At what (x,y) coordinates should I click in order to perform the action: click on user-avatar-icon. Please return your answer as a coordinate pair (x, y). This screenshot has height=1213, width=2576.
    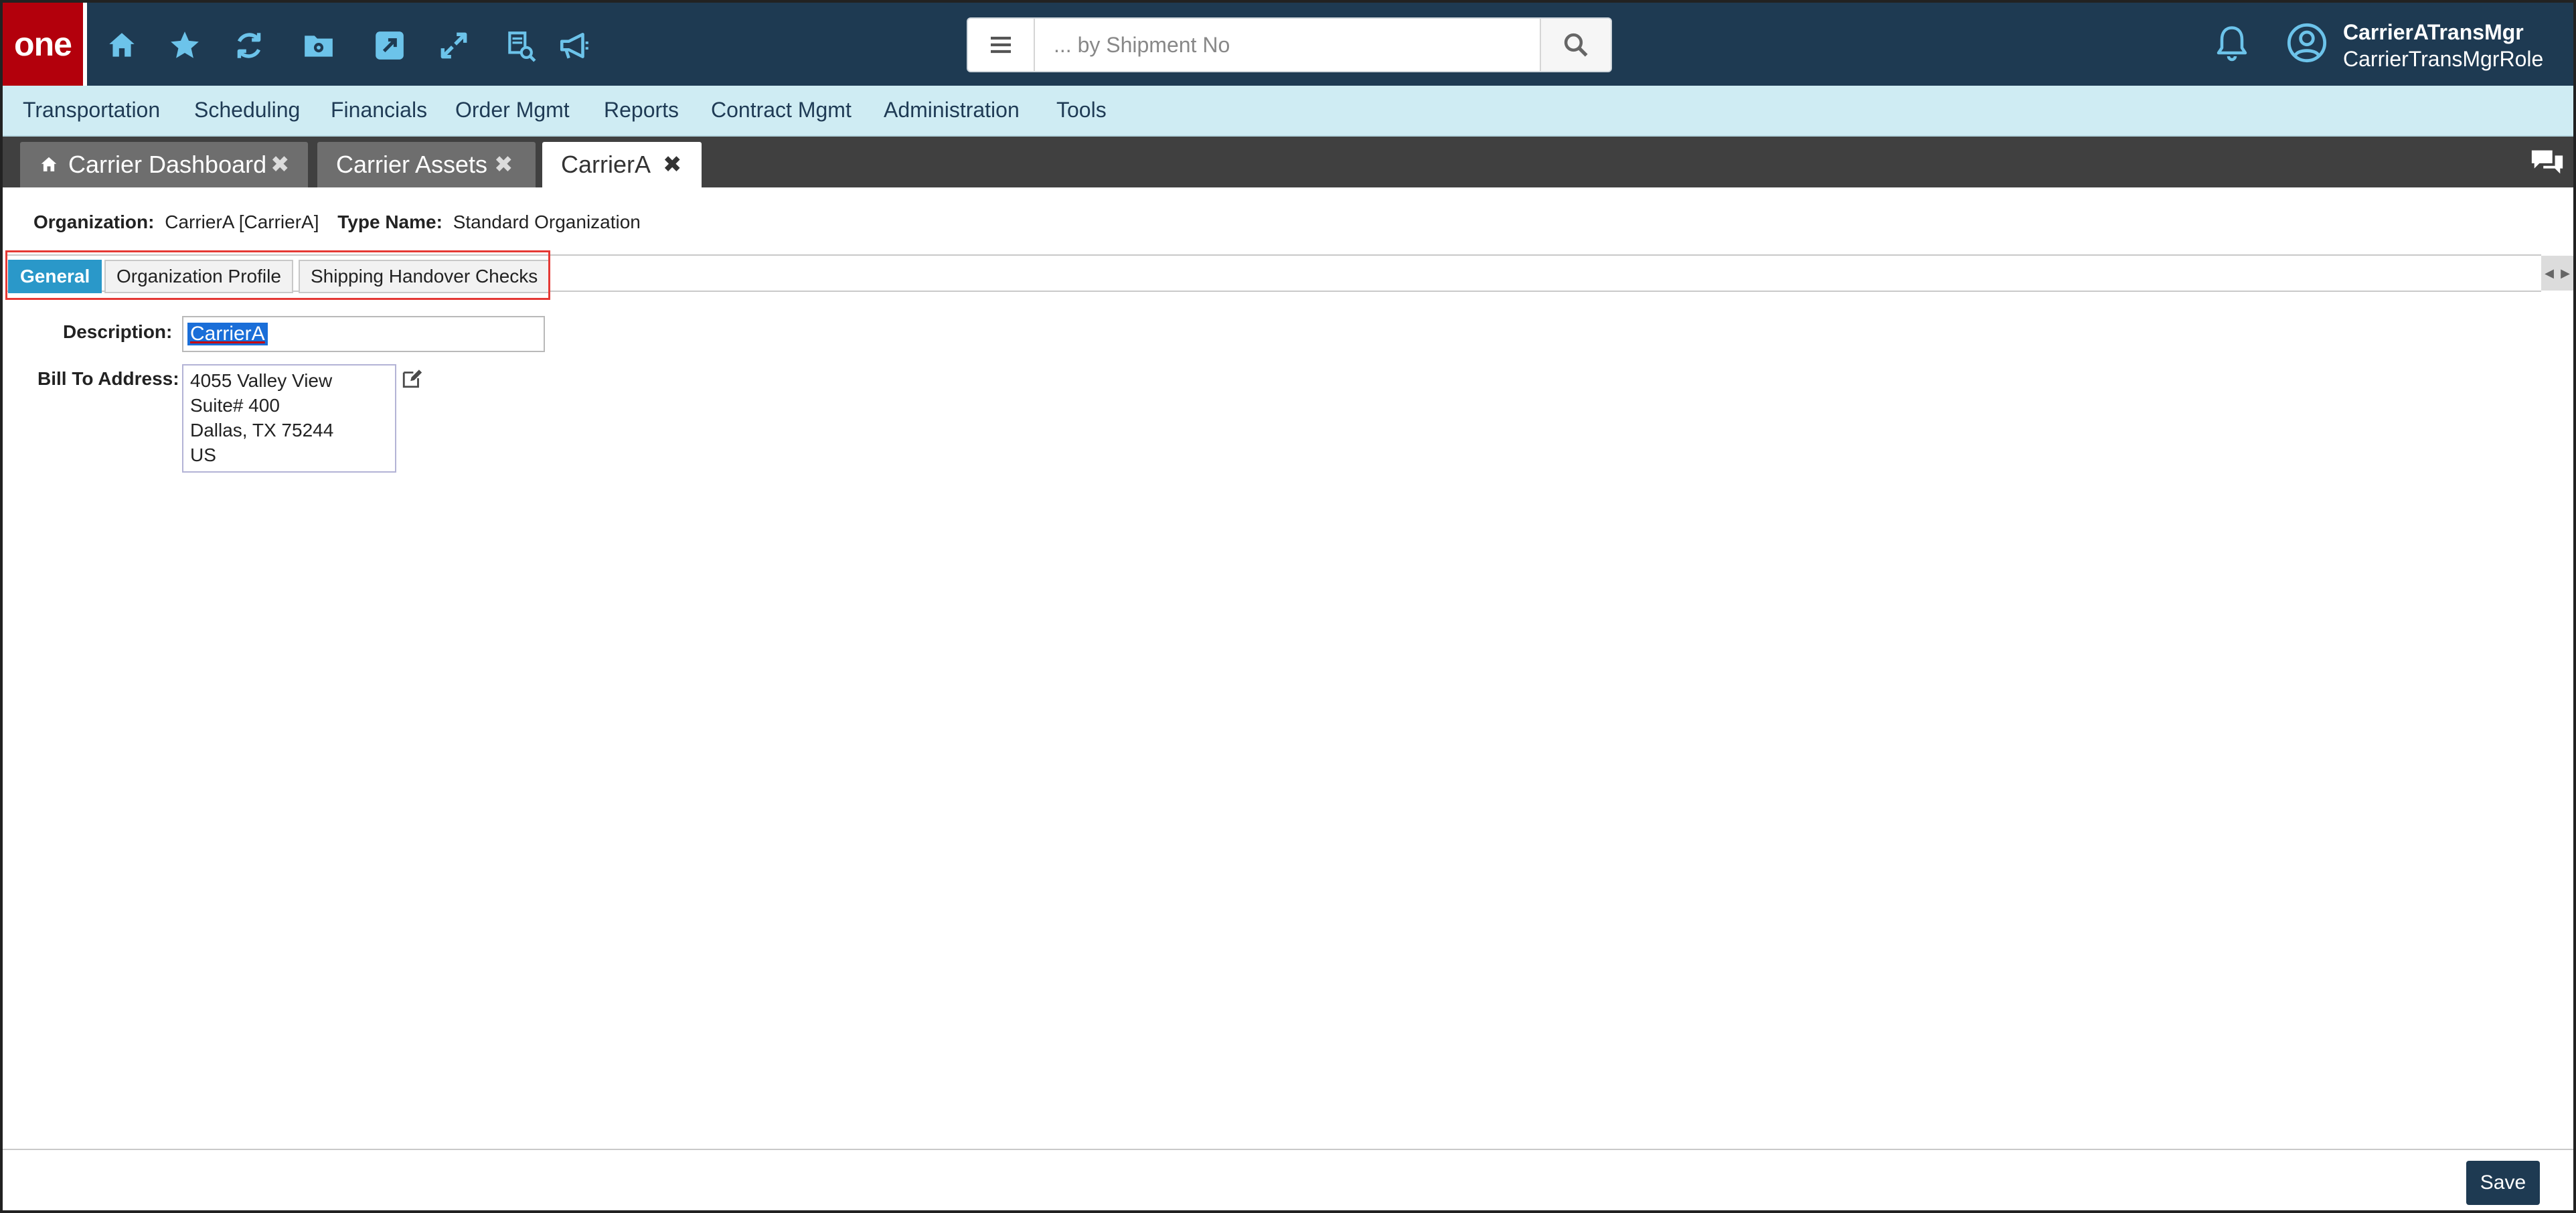
    Looking at the image, I should click on (2307, 42).